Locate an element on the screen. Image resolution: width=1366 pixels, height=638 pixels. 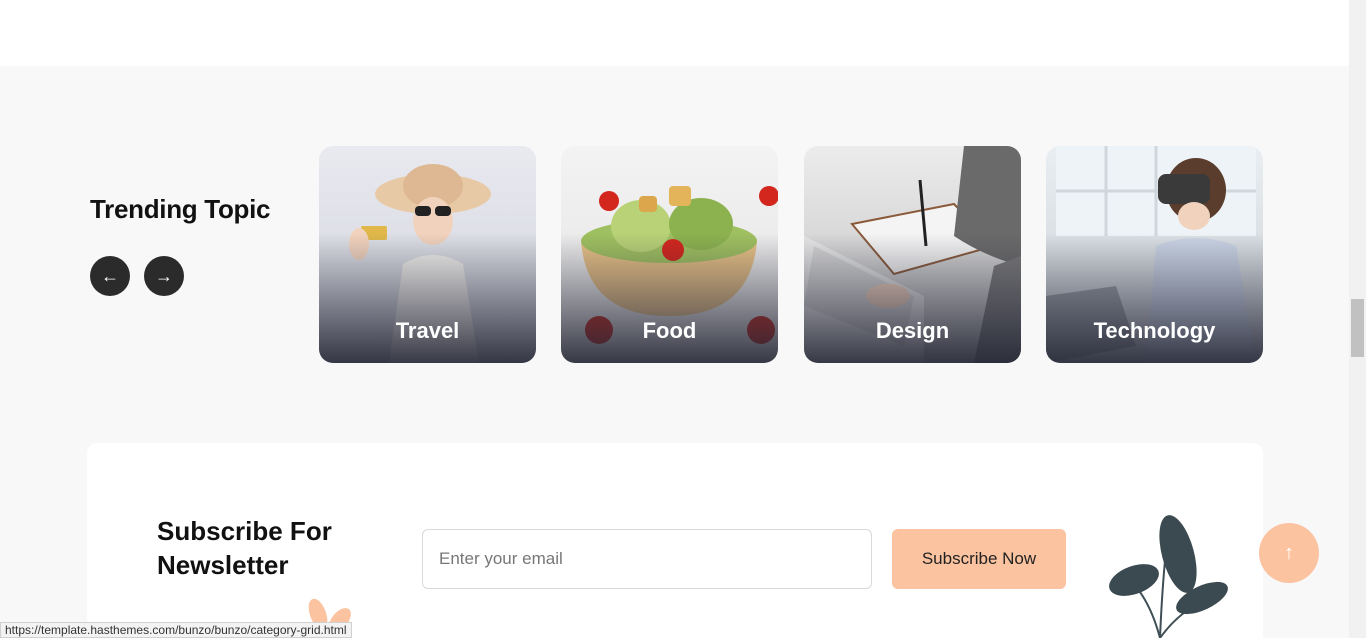
topic-card-design: Design is located at coordinates (912, 254).